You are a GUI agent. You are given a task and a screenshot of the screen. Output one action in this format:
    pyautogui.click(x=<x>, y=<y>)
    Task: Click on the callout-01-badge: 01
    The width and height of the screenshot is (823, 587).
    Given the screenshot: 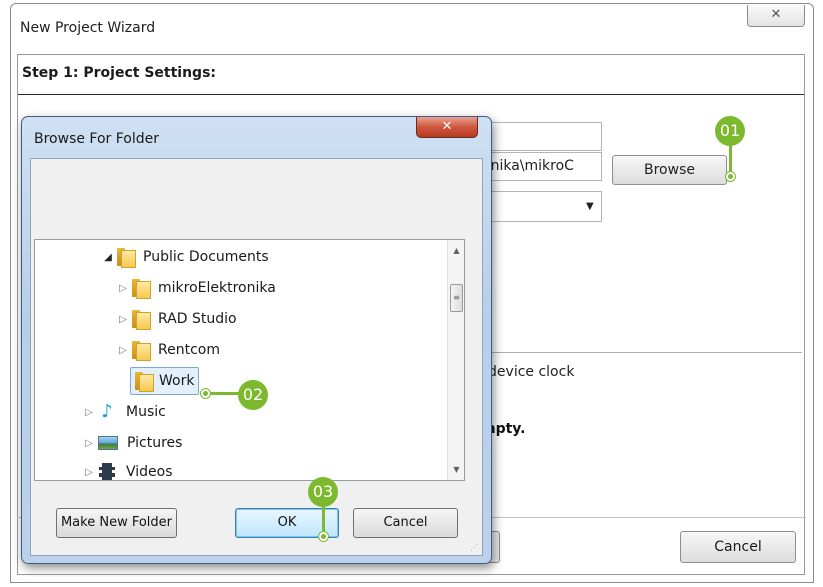 What is the action you would take?
    pyautogui.click(x=730, y=131)
    